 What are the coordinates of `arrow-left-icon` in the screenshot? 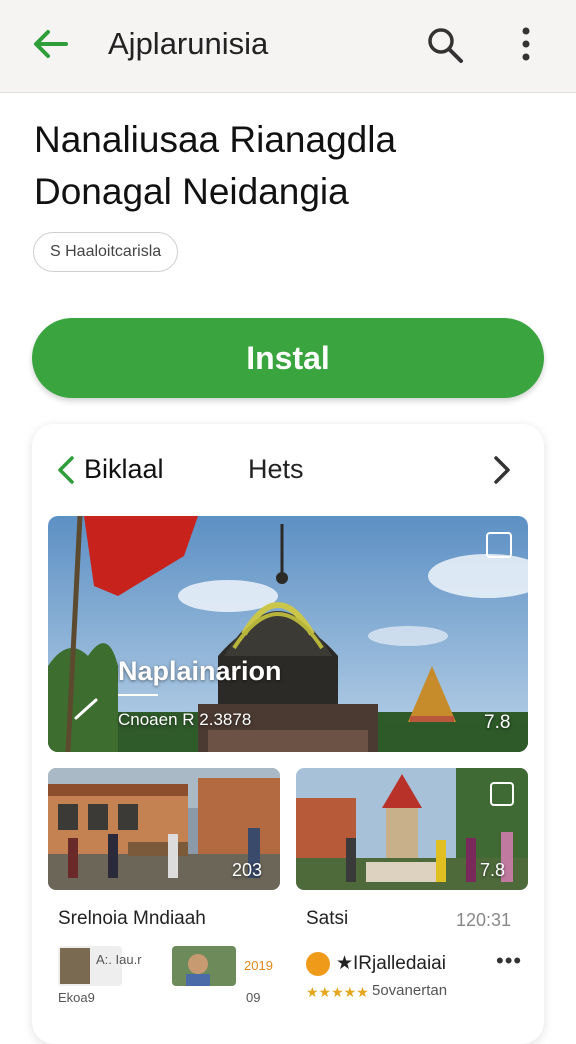 It's located at (50, 44).